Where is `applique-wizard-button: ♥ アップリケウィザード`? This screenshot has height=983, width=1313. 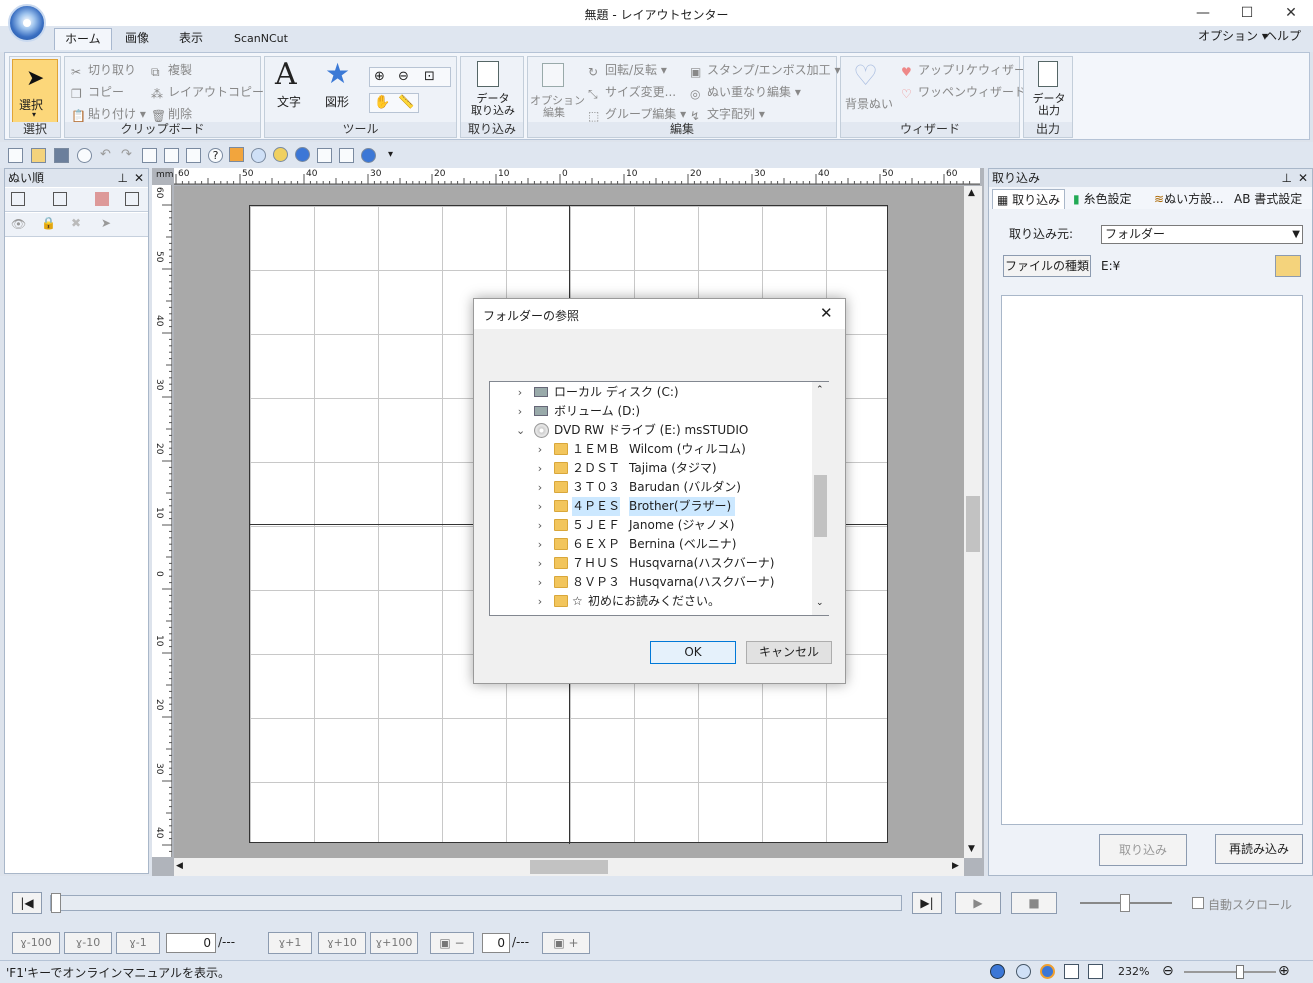
applique-wizard-button: ♥ アップリケウィザード is located at coordinates (969, 70).